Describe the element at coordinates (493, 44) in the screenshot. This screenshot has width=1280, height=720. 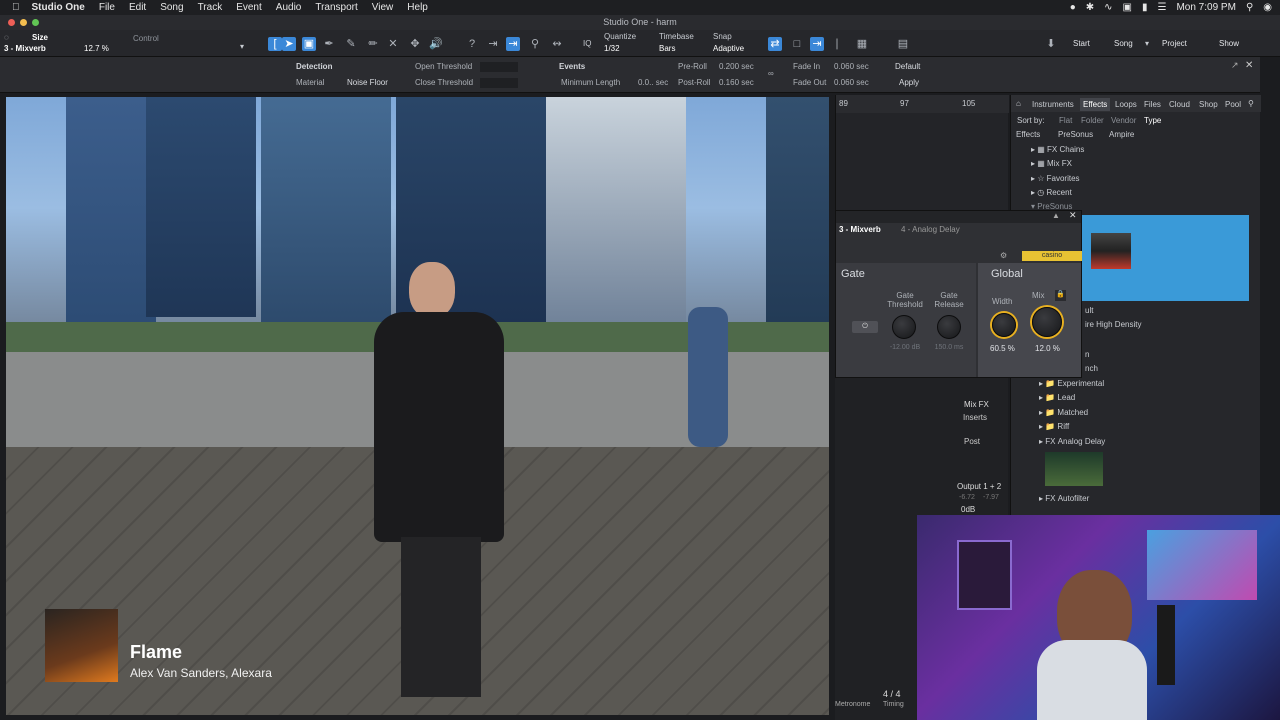
I see `follow-icon: ⇥` at that location.